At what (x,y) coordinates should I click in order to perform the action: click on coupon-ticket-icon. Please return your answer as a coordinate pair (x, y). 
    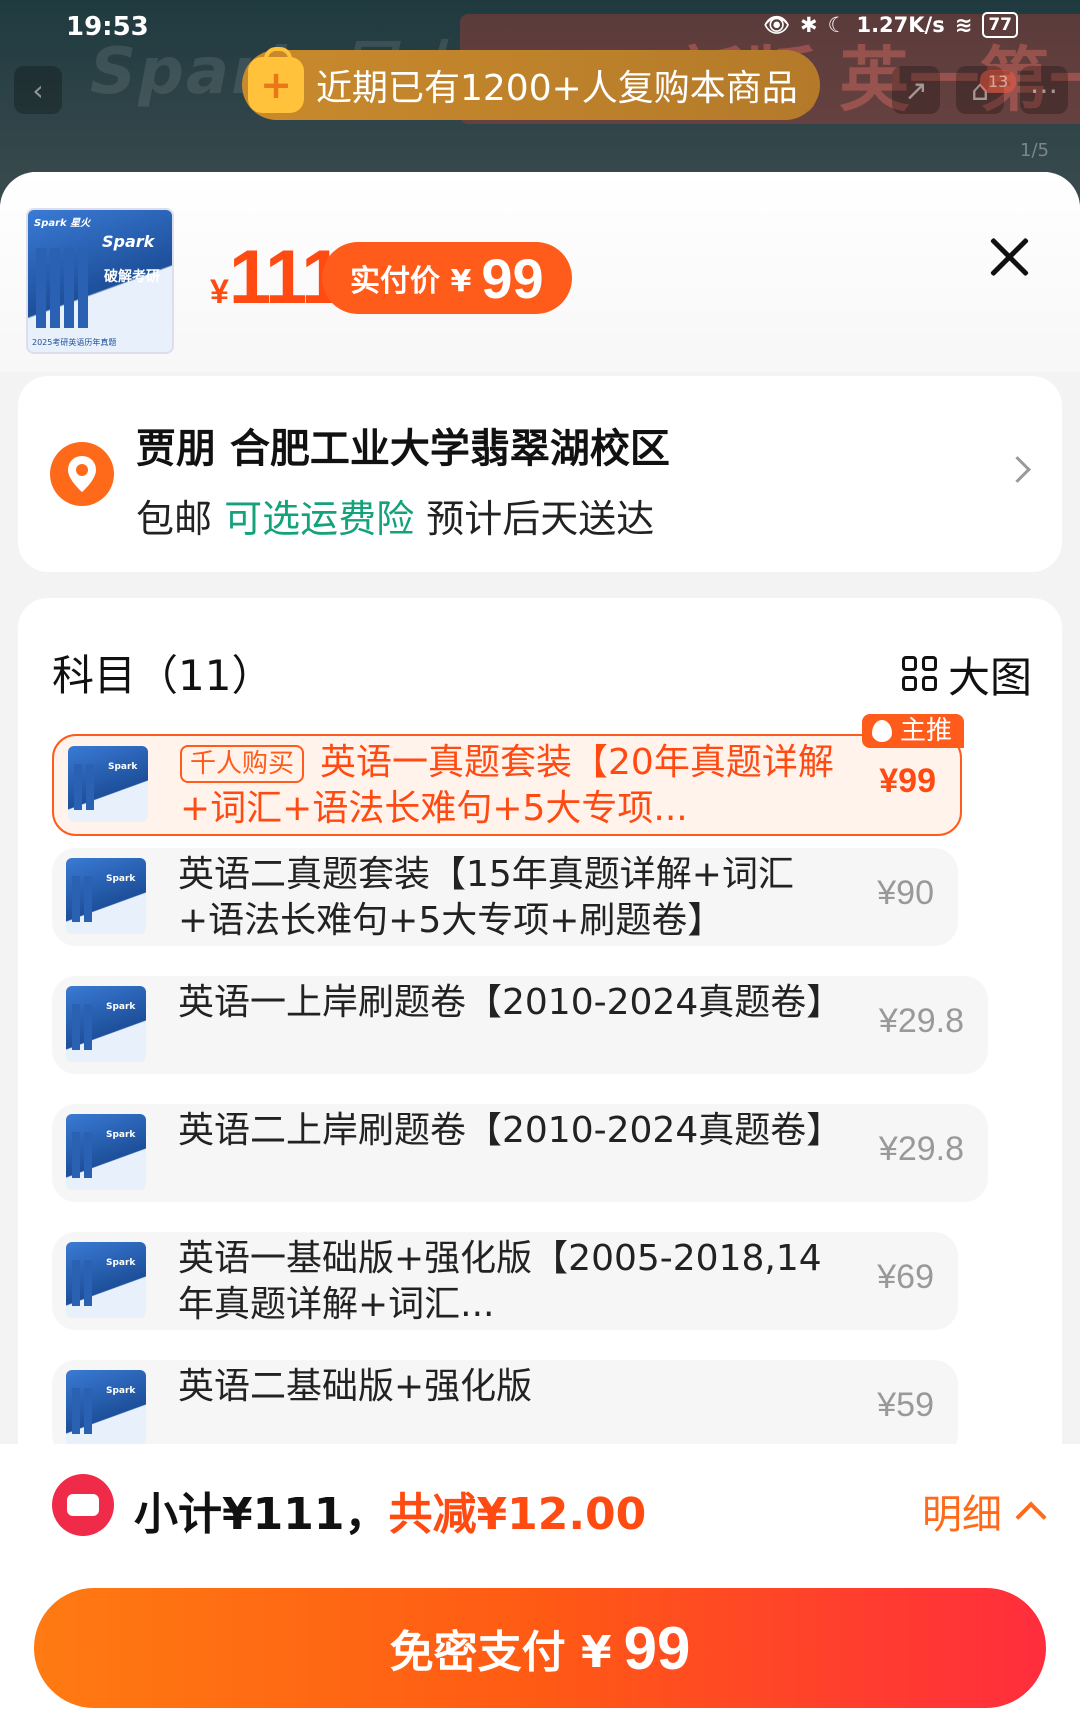
    Looking at the image, I should click on (83, 1505).